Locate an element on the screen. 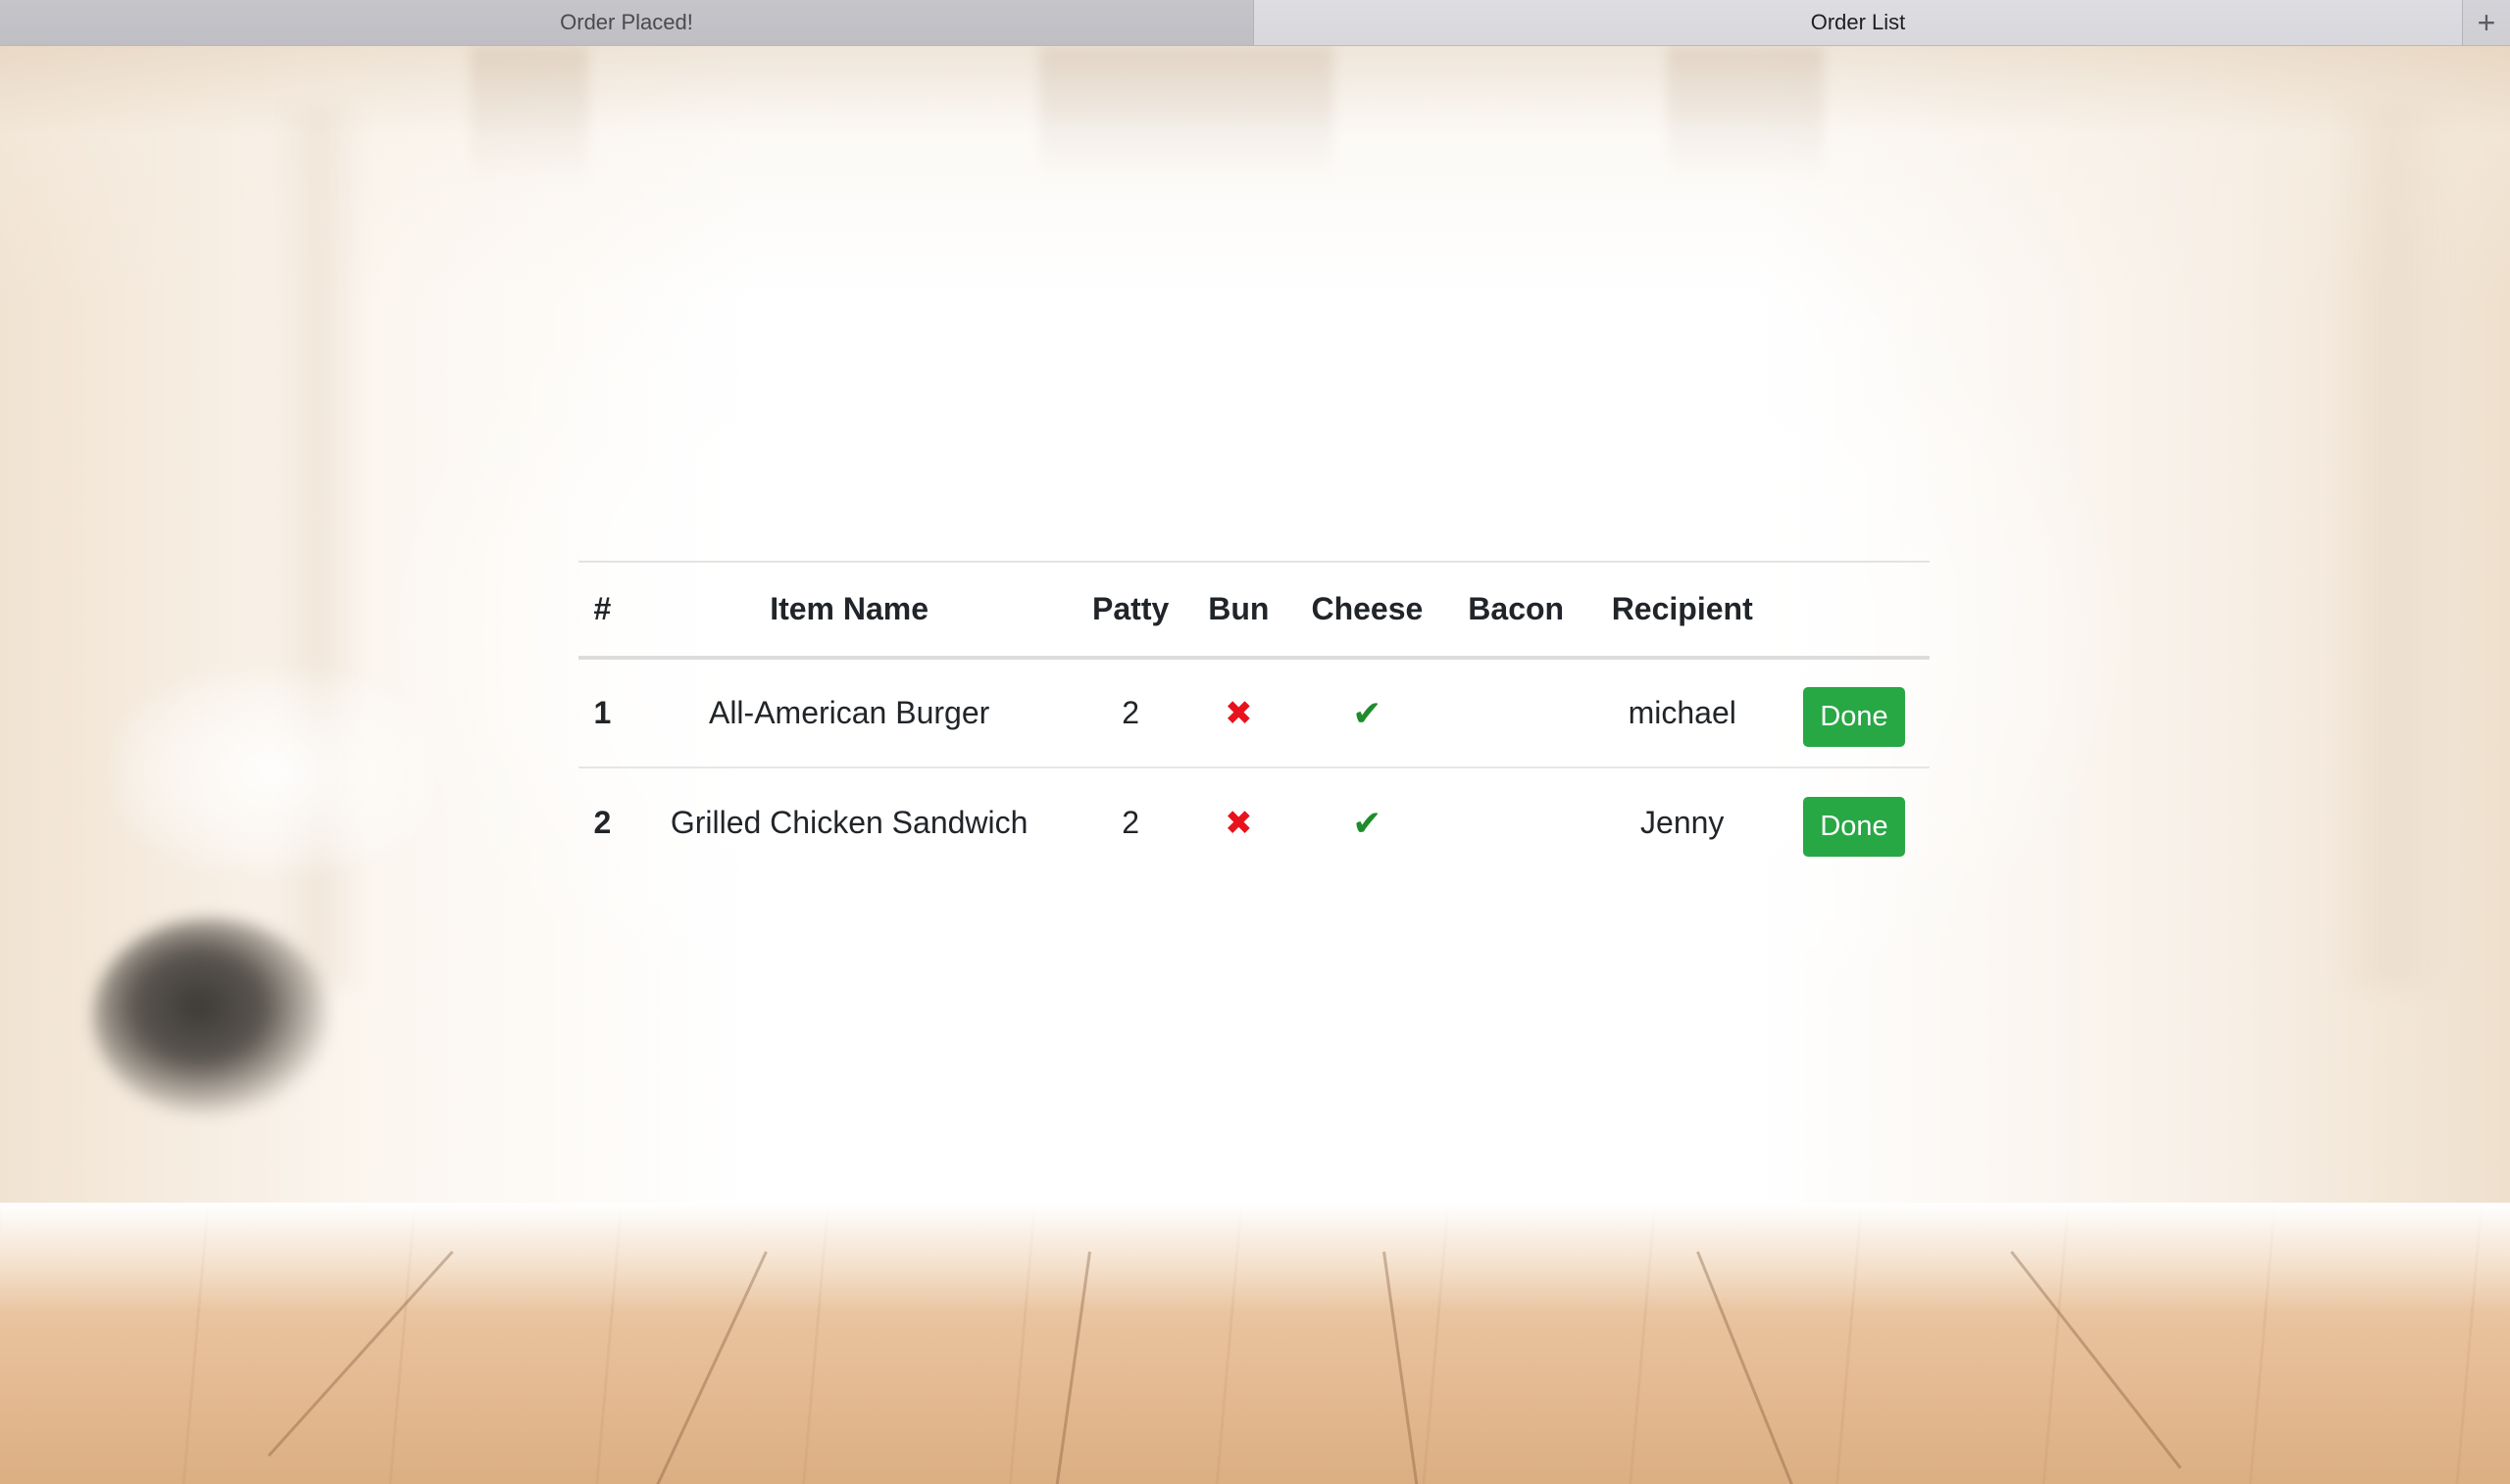 Image resolution: width=2510 pixels, height=1484 pixels. order-index: 2 is located at coordinates (602, 822).